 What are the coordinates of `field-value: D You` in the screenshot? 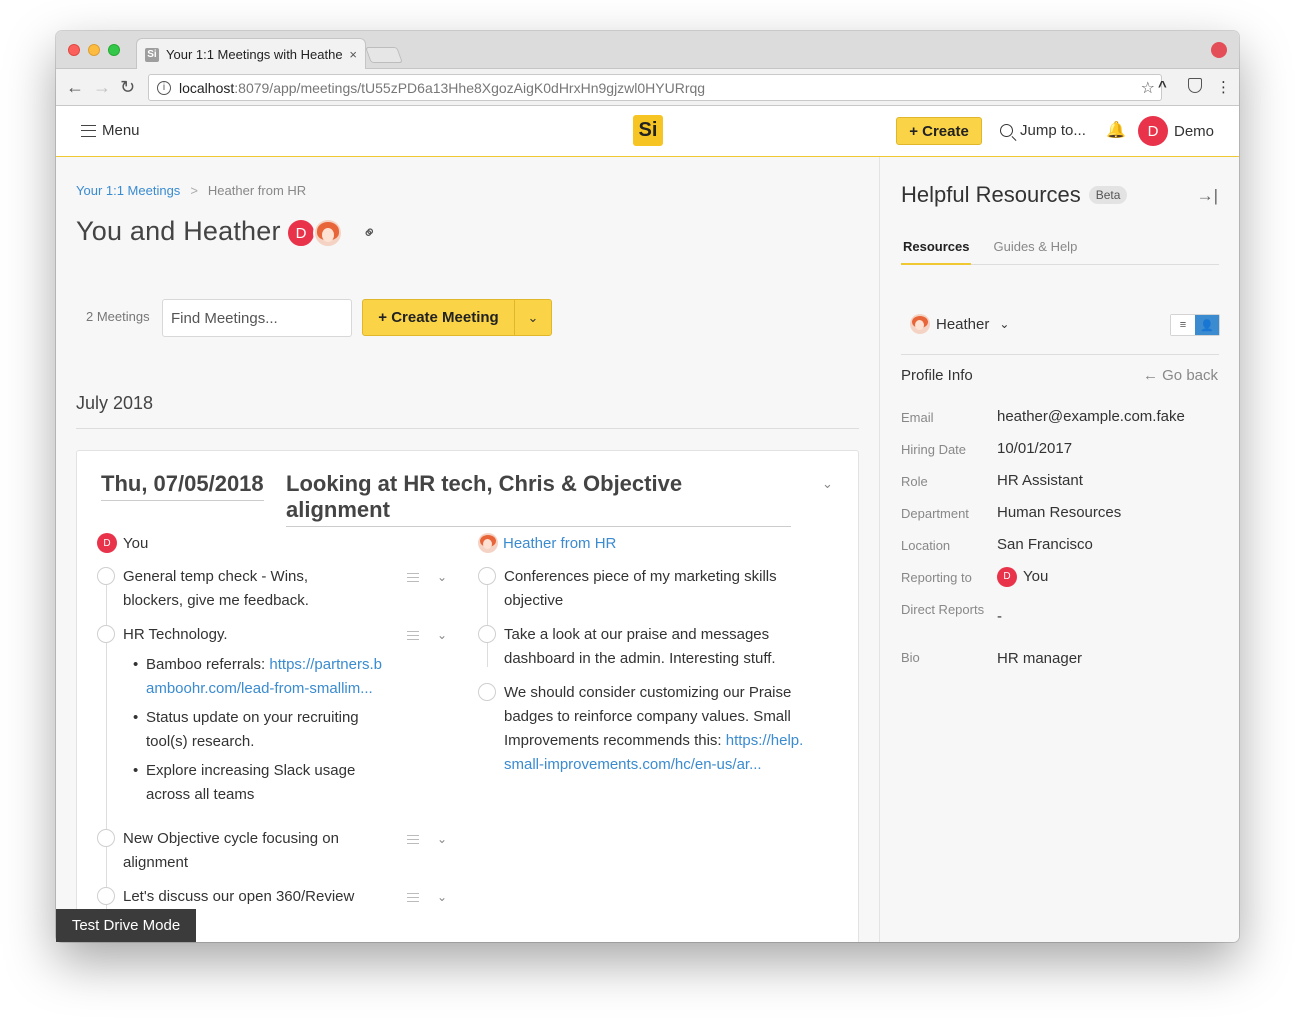 It's located at (1108, 577).